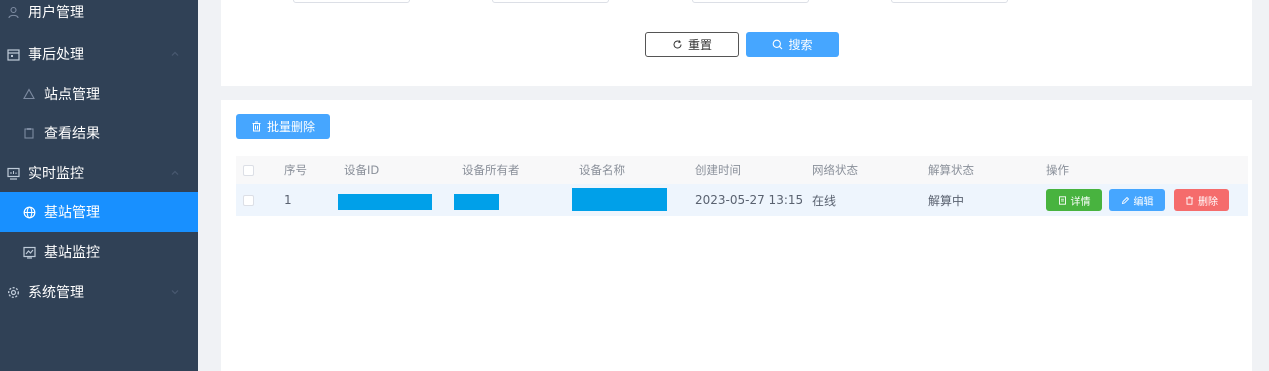  Describe the element at coordinates (677, 44) in the screenshot. I see `refresh-icon` at that location.